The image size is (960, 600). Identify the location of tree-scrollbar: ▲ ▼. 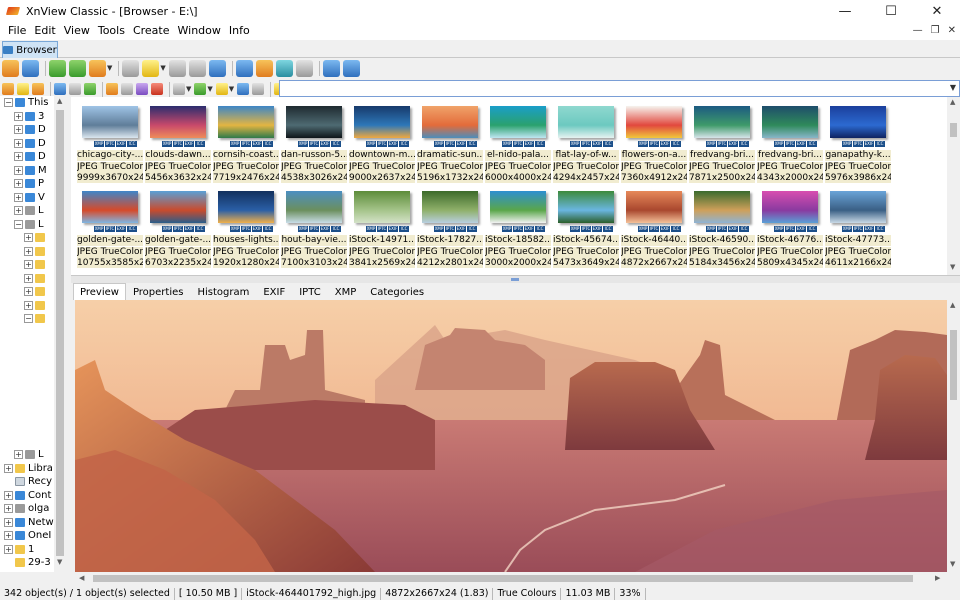
(60, 334).